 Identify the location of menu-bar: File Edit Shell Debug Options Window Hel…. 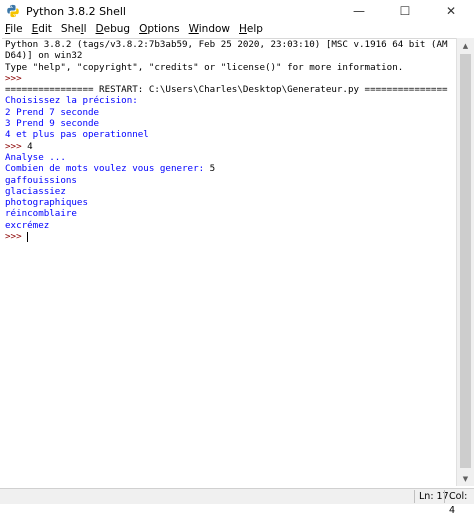
(237, 29).